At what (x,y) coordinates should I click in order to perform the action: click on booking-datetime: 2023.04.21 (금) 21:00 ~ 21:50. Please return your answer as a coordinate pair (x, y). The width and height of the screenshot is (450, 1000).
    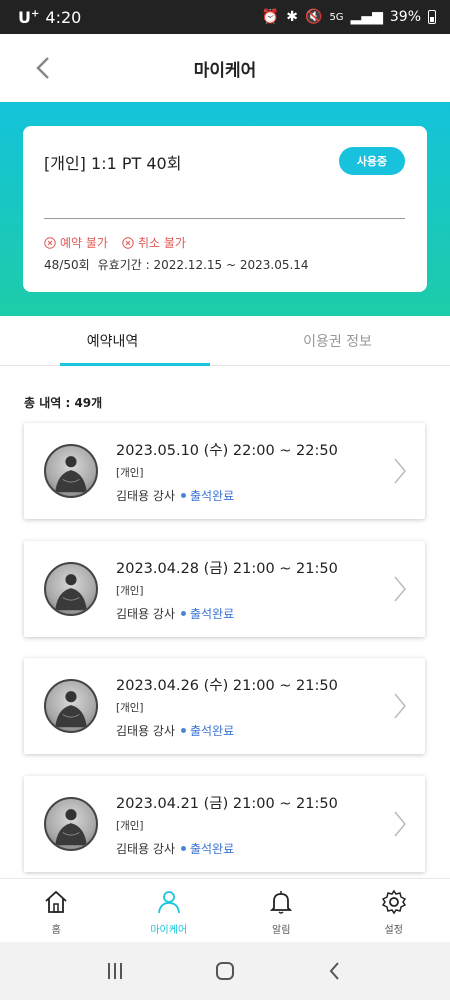
    Looking at the image, I should click on (227, 804).